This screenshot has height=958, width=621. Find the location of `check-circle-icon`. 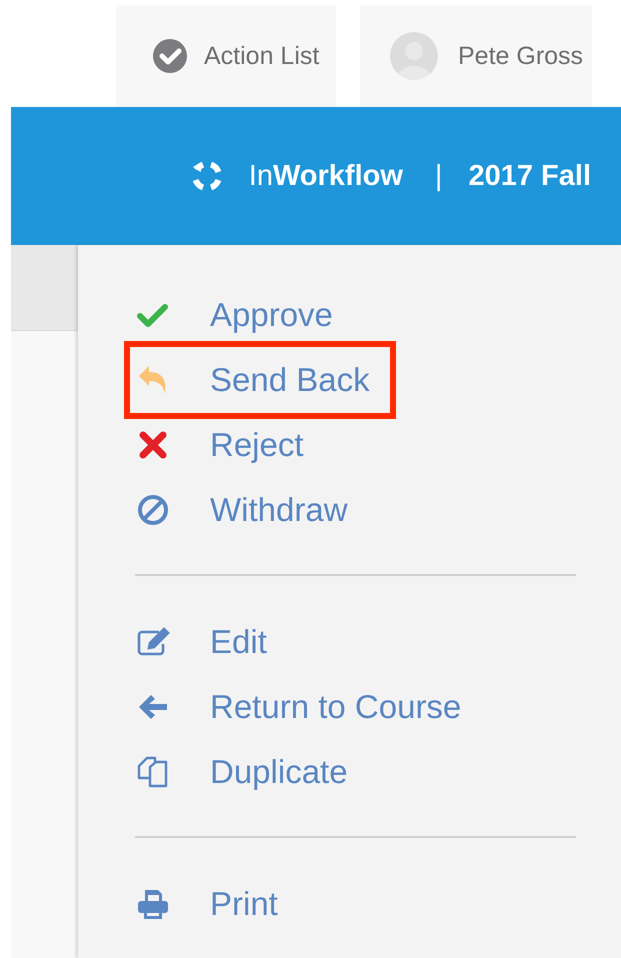

check-circle-icon is located at coordinates (170, 56).